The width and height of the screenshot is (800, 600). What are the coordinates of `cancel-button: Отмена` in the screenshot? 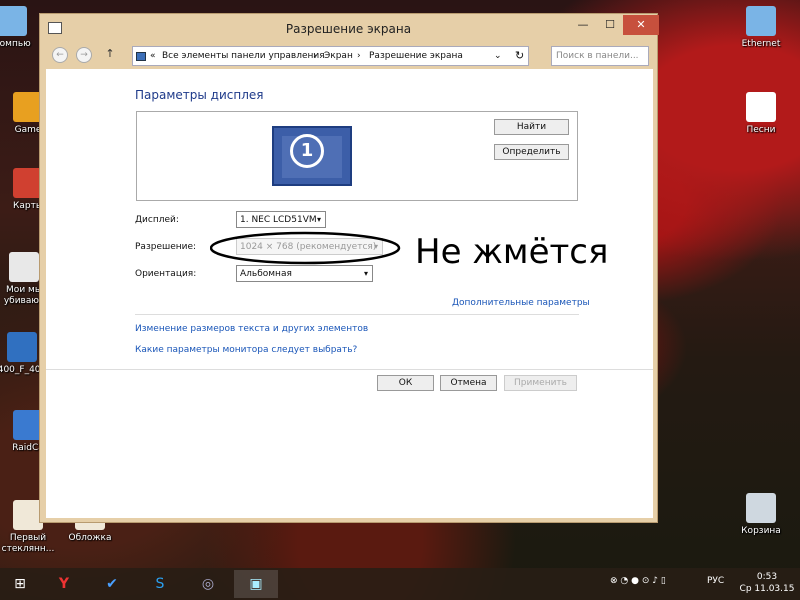 It's located at (468, 383).